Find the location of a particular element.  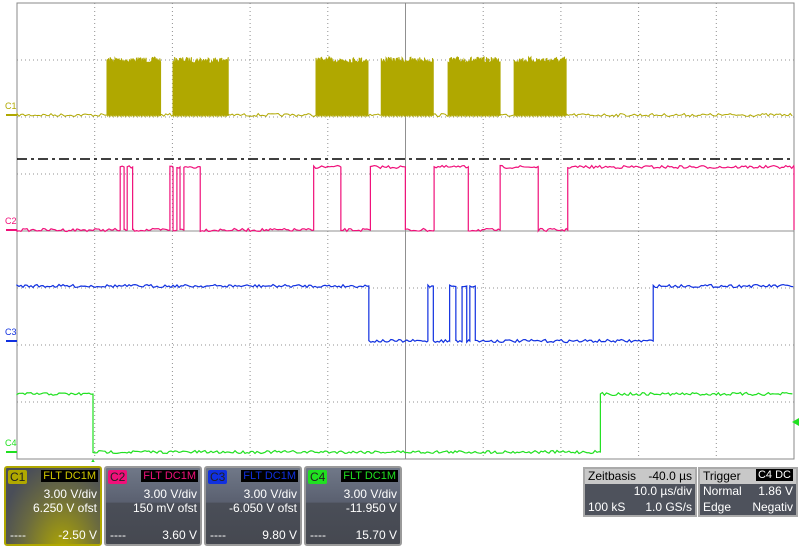

threshold-level: 9.80 V is located at coordinates (279, 535).